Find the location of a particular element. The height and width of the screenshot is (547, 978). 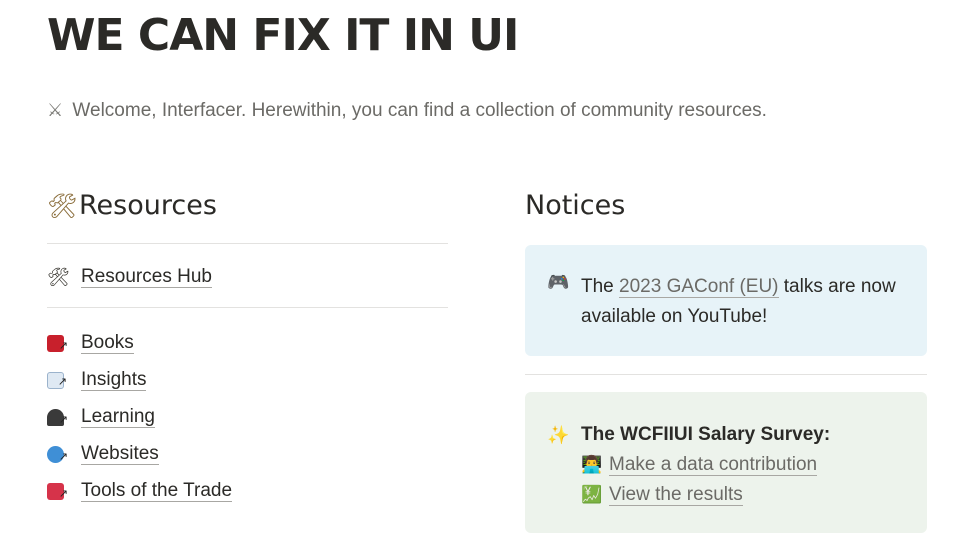

resources-hub-label: Resources Hub is located at coordinates (146, 277).